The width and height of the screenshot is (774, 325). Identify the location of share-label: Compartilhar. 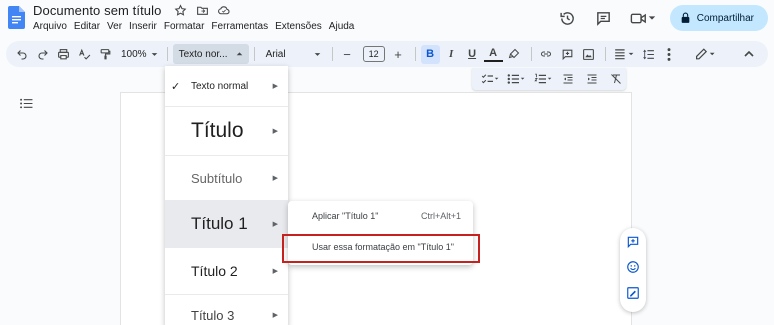
(725, 18).